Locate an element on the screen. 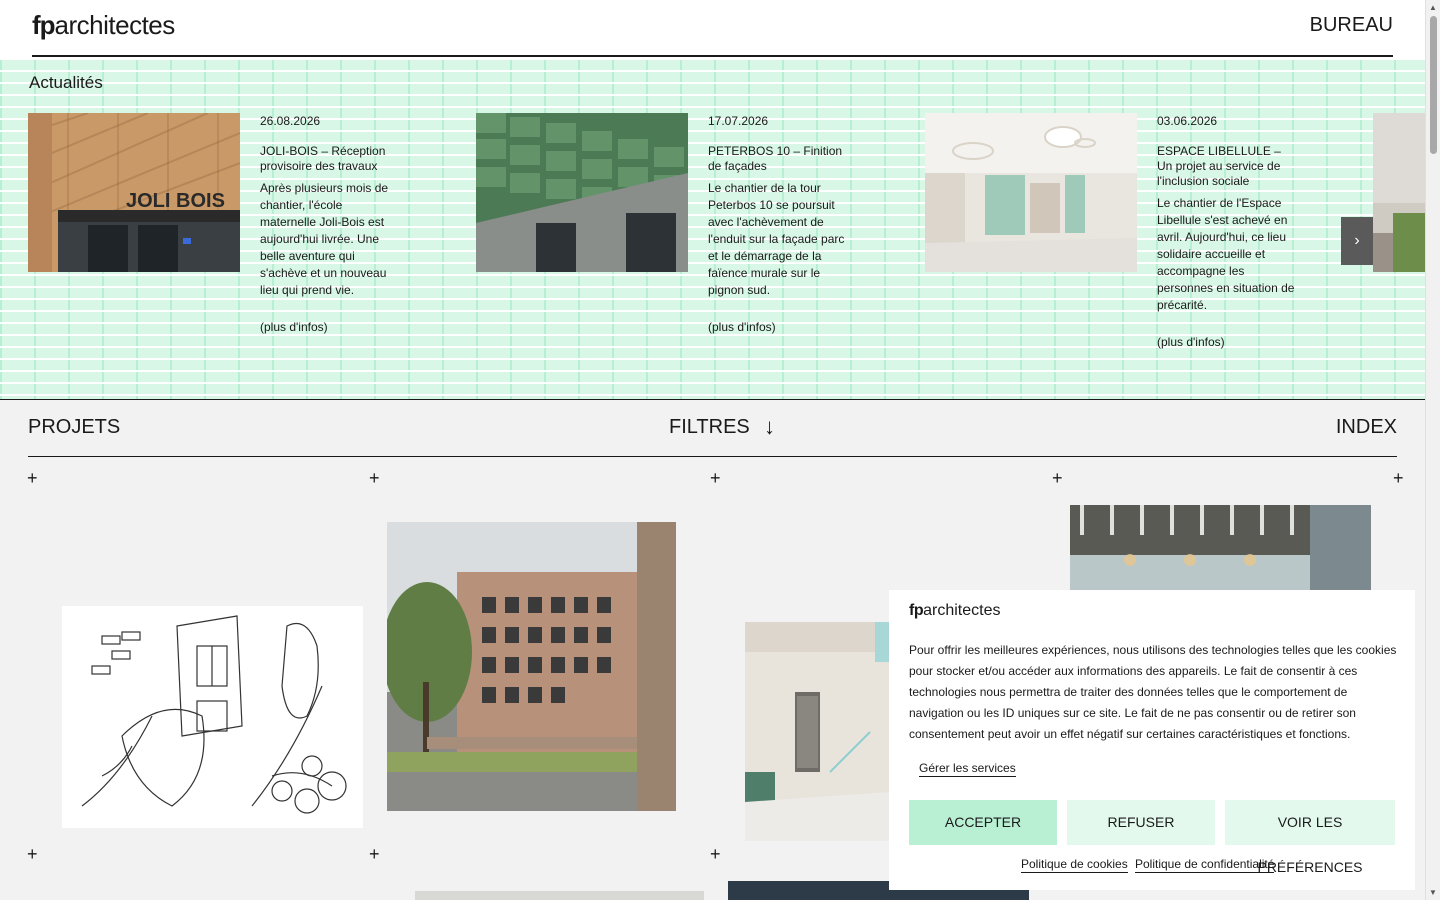 The height and width of the screenshot is (900, 1440). cookie-logo-text: architectes is located at coordinates (962, 610).